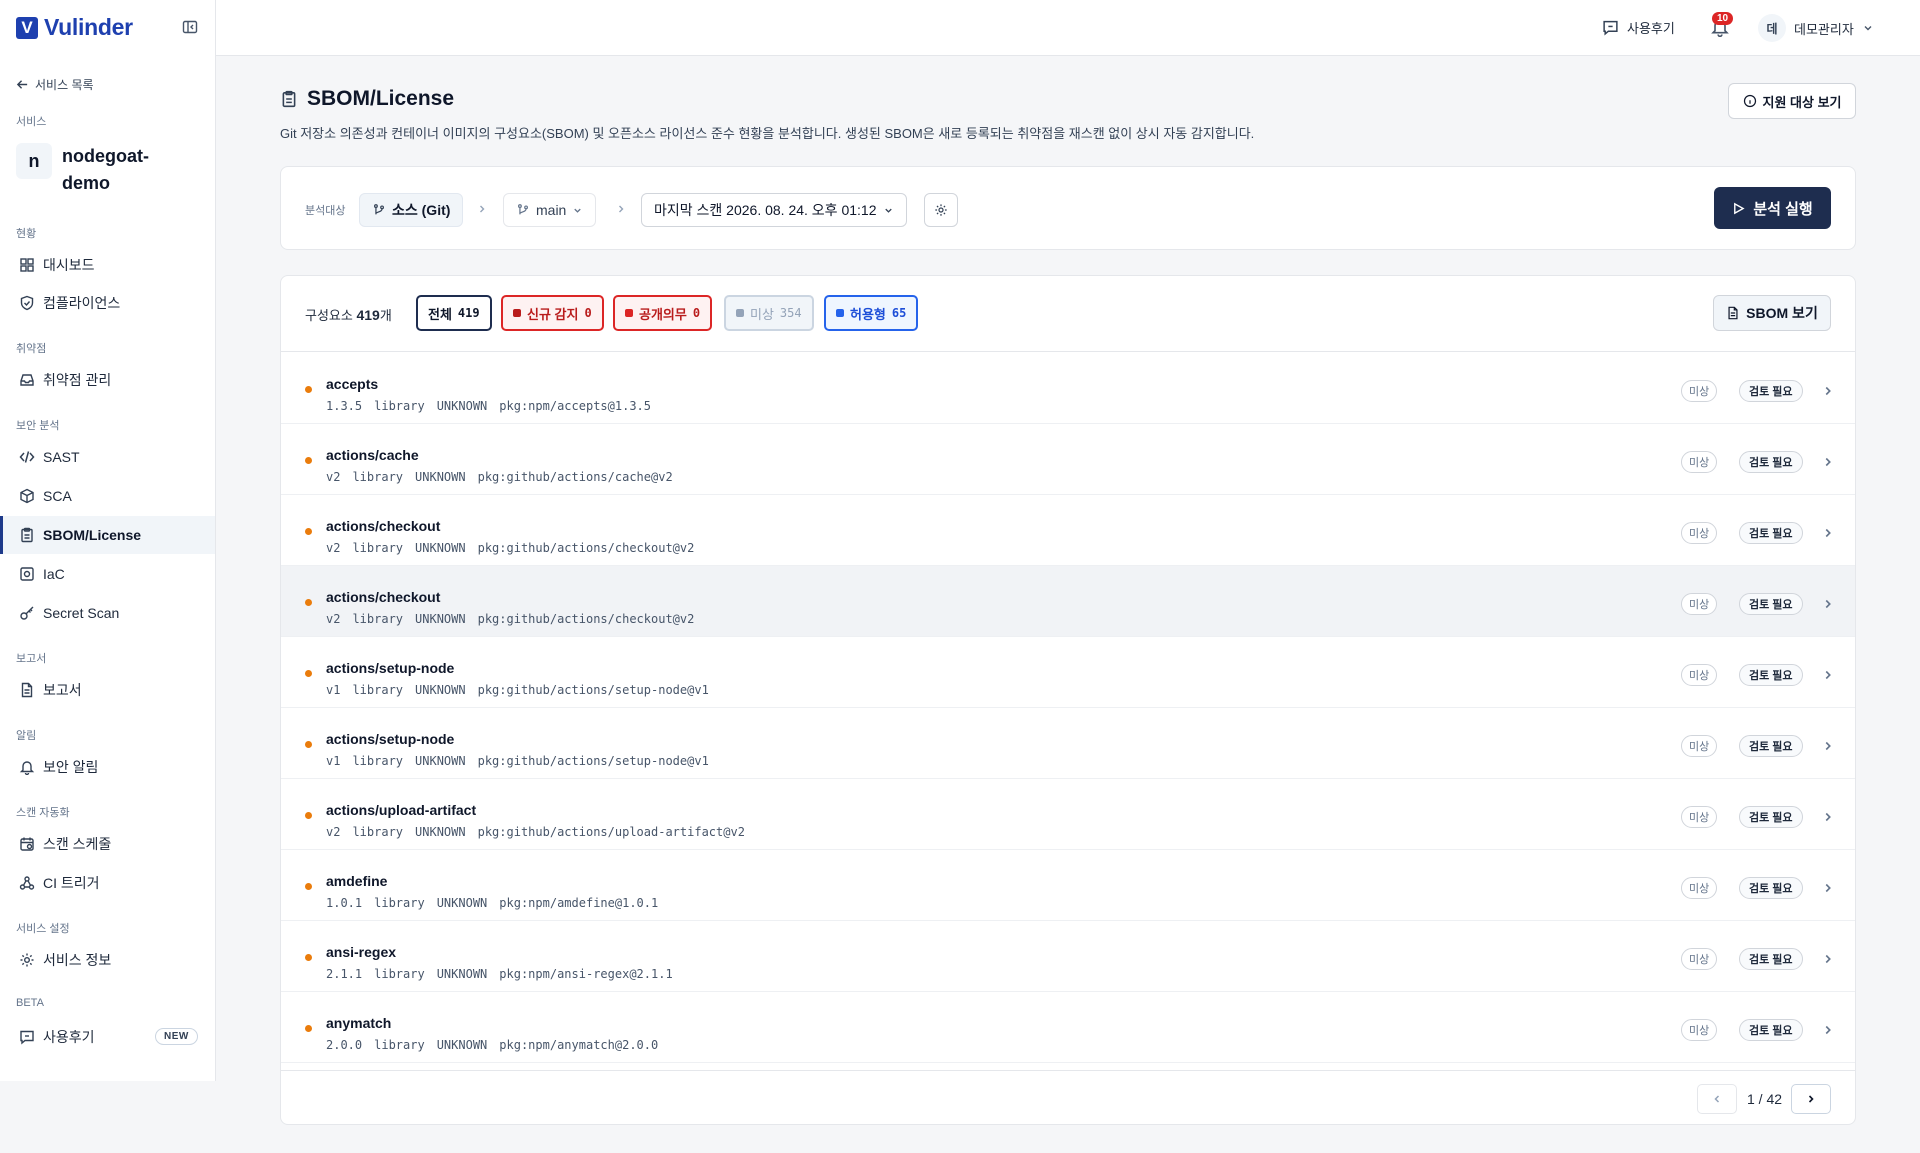  I want to click on next-page-button, so click(1811, 1099).